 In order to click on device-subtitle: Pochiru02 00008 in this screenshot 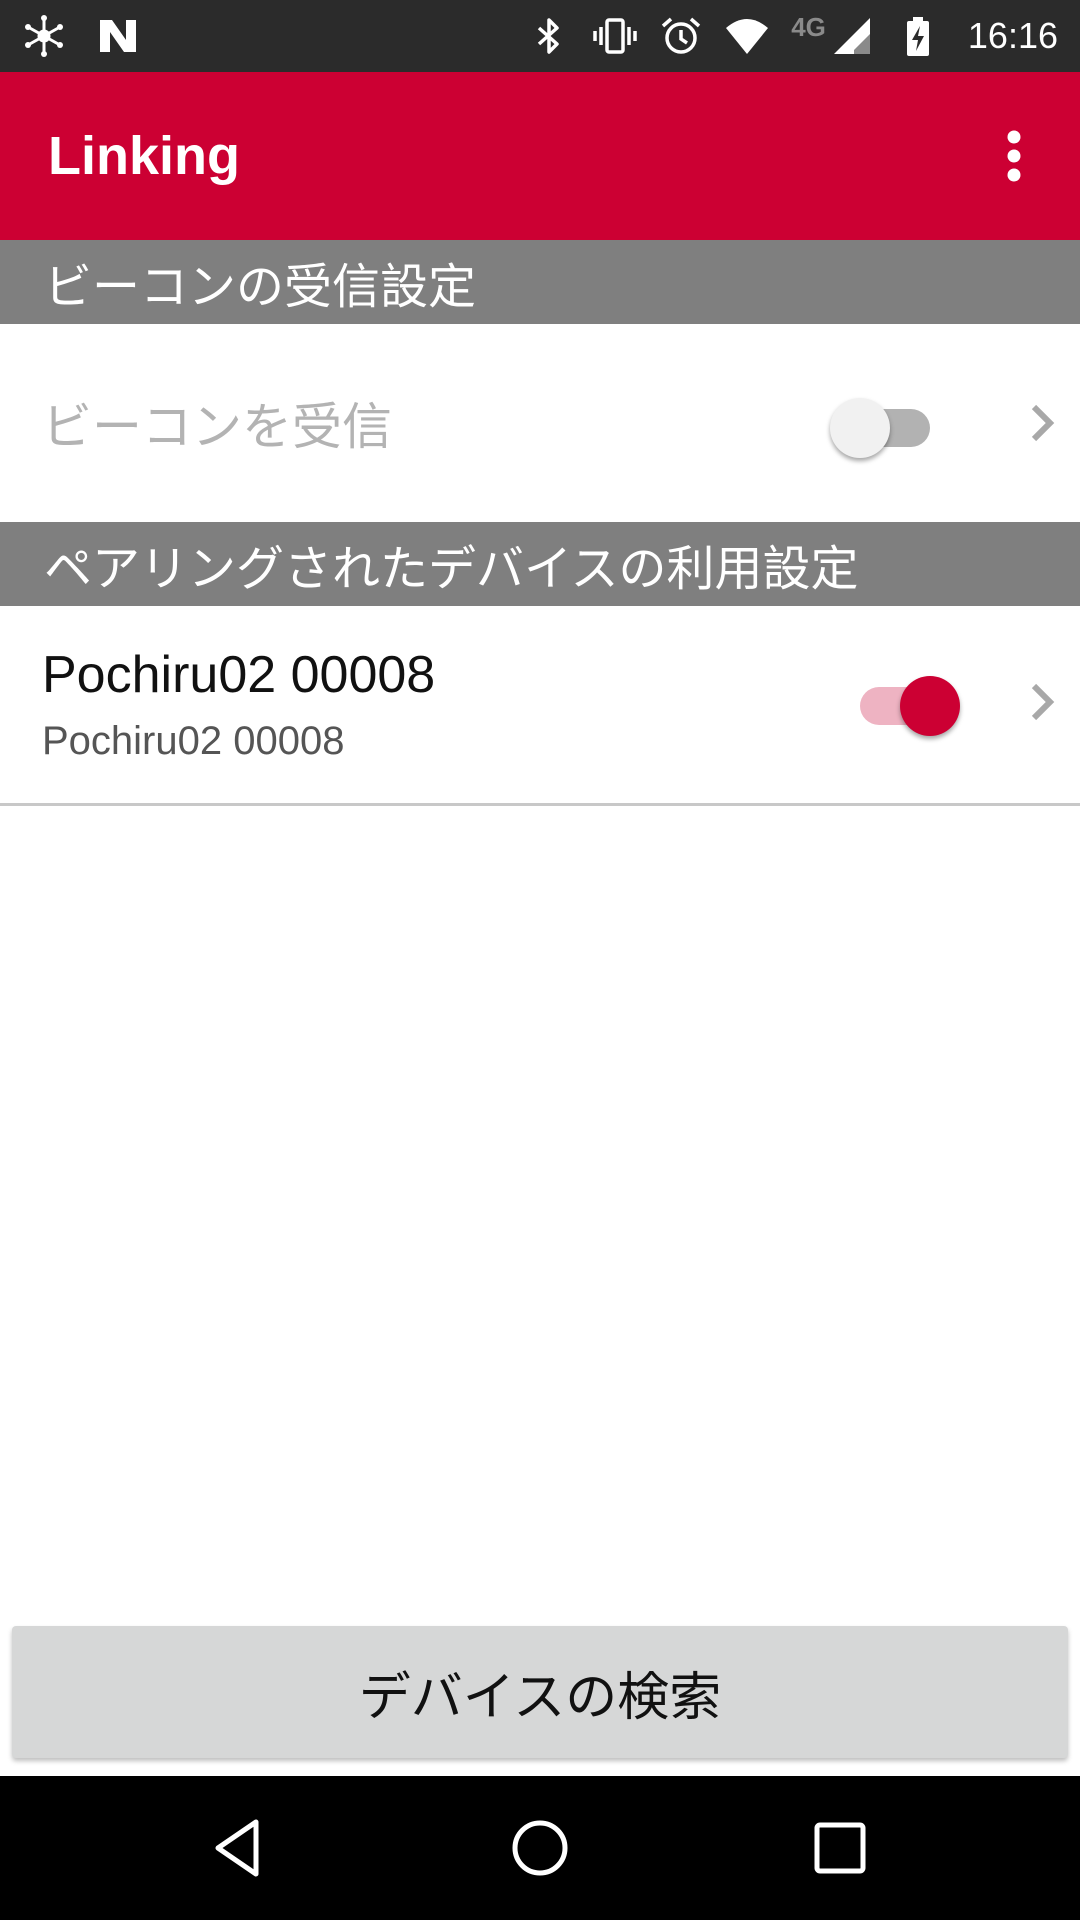, I will do `click(193, 741)`.